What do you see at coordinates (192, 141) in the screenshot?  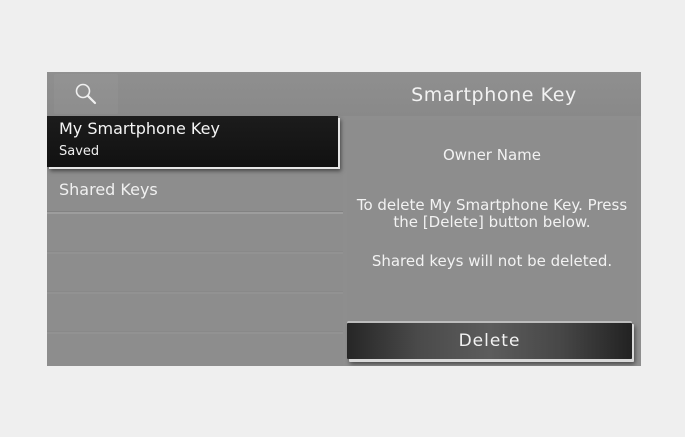 I see `list-item-my-smartphone-key: My Smartphone Key Saved` at bounding box center [192, 141].